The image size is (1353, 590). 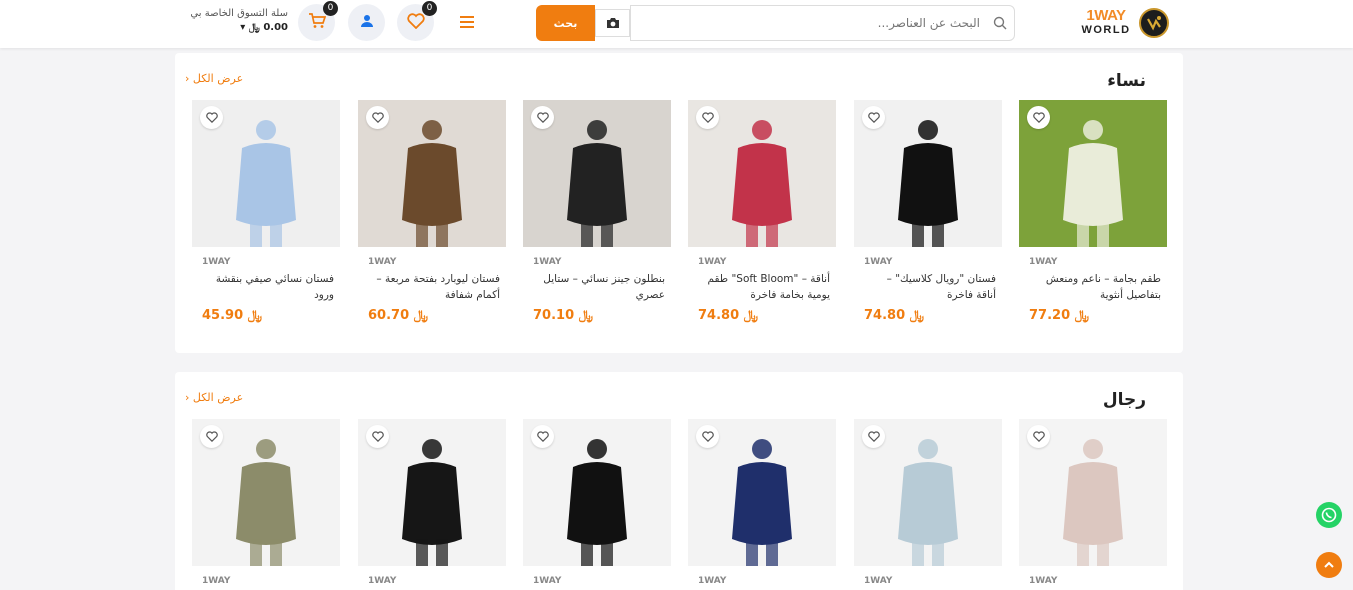 I want to click on scroll-to-top-button, so click(x=1329, y=565).